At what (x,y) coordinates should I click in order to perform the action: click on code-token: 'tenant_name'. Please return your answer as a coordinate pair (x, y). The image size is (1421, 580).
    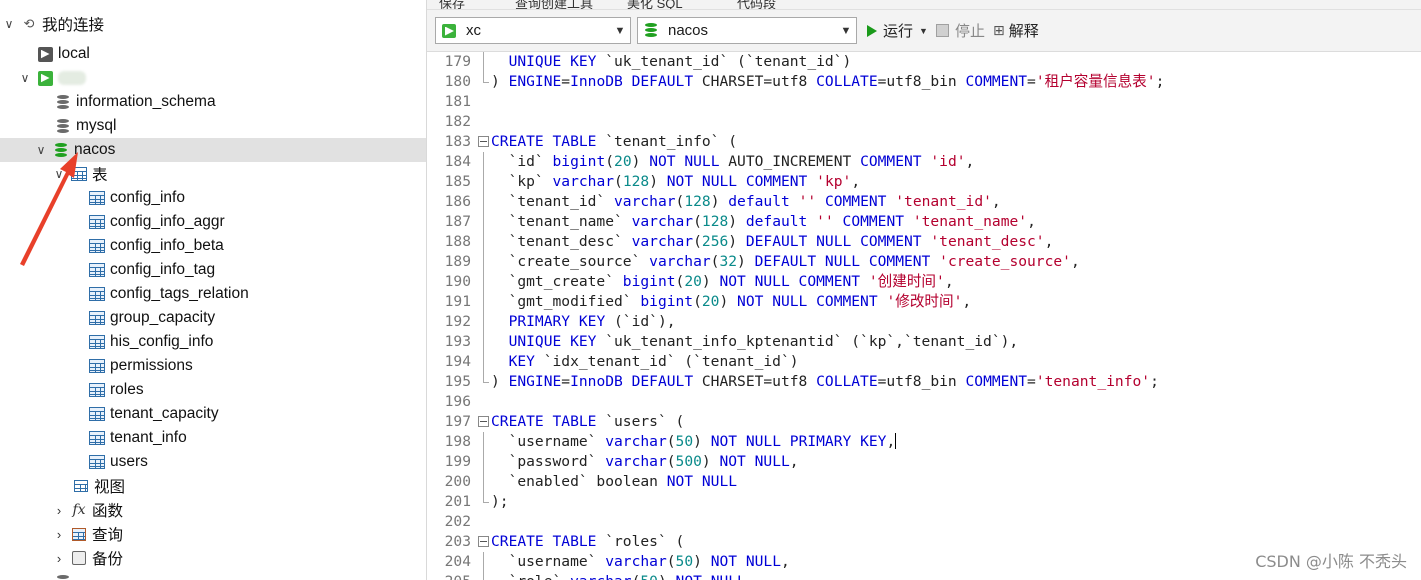
    Looking at the image, I should click on (970, 221).